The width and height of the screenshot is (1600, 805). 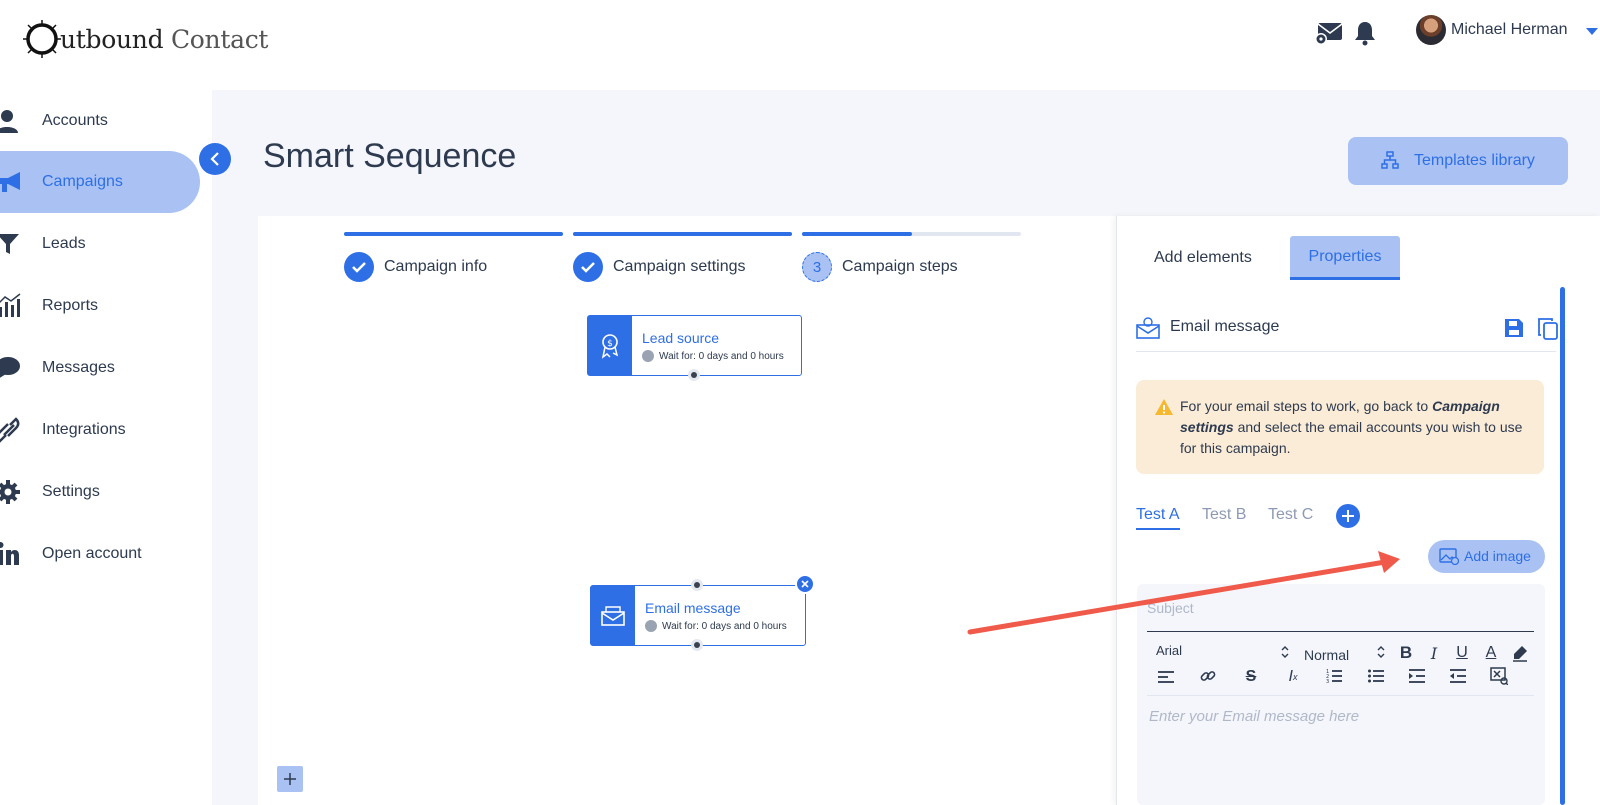 I want to click on sitemap-icon, so click(x=1390, y=160).